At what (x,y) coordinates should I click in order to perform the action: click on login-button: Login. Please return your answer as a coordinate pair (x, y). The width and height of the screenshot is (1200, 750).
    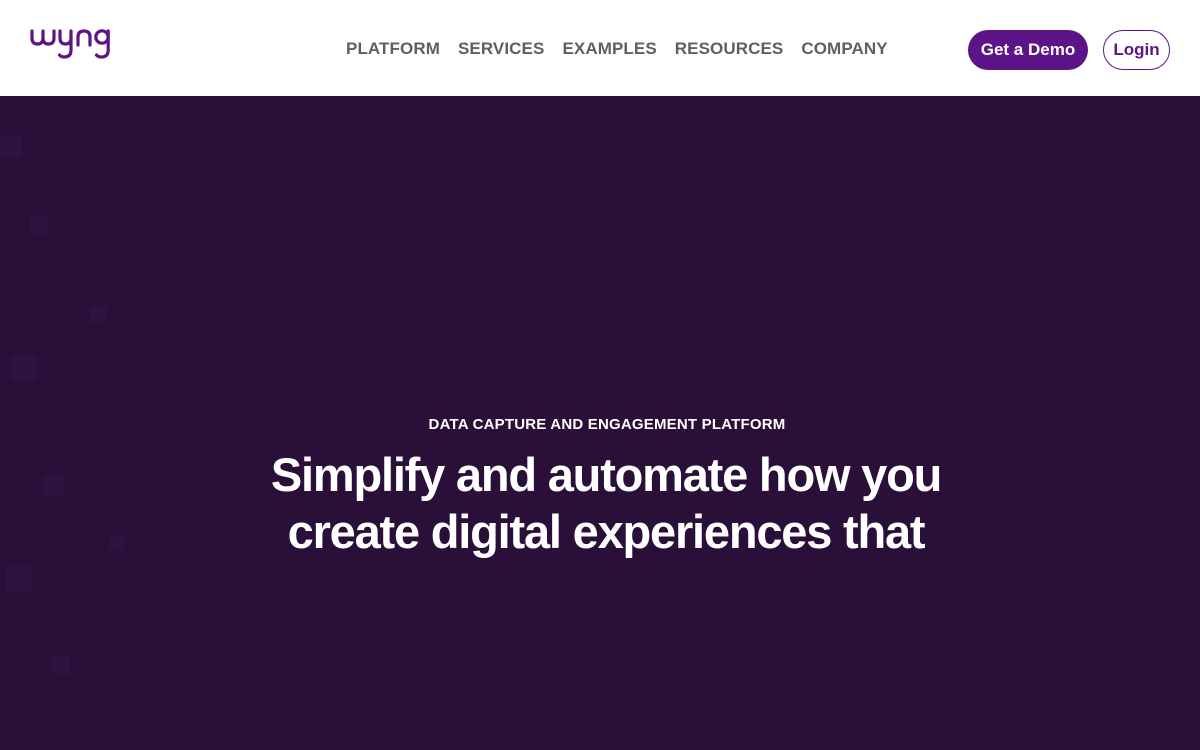
    Looking at the image, I should click on (1136, 50).